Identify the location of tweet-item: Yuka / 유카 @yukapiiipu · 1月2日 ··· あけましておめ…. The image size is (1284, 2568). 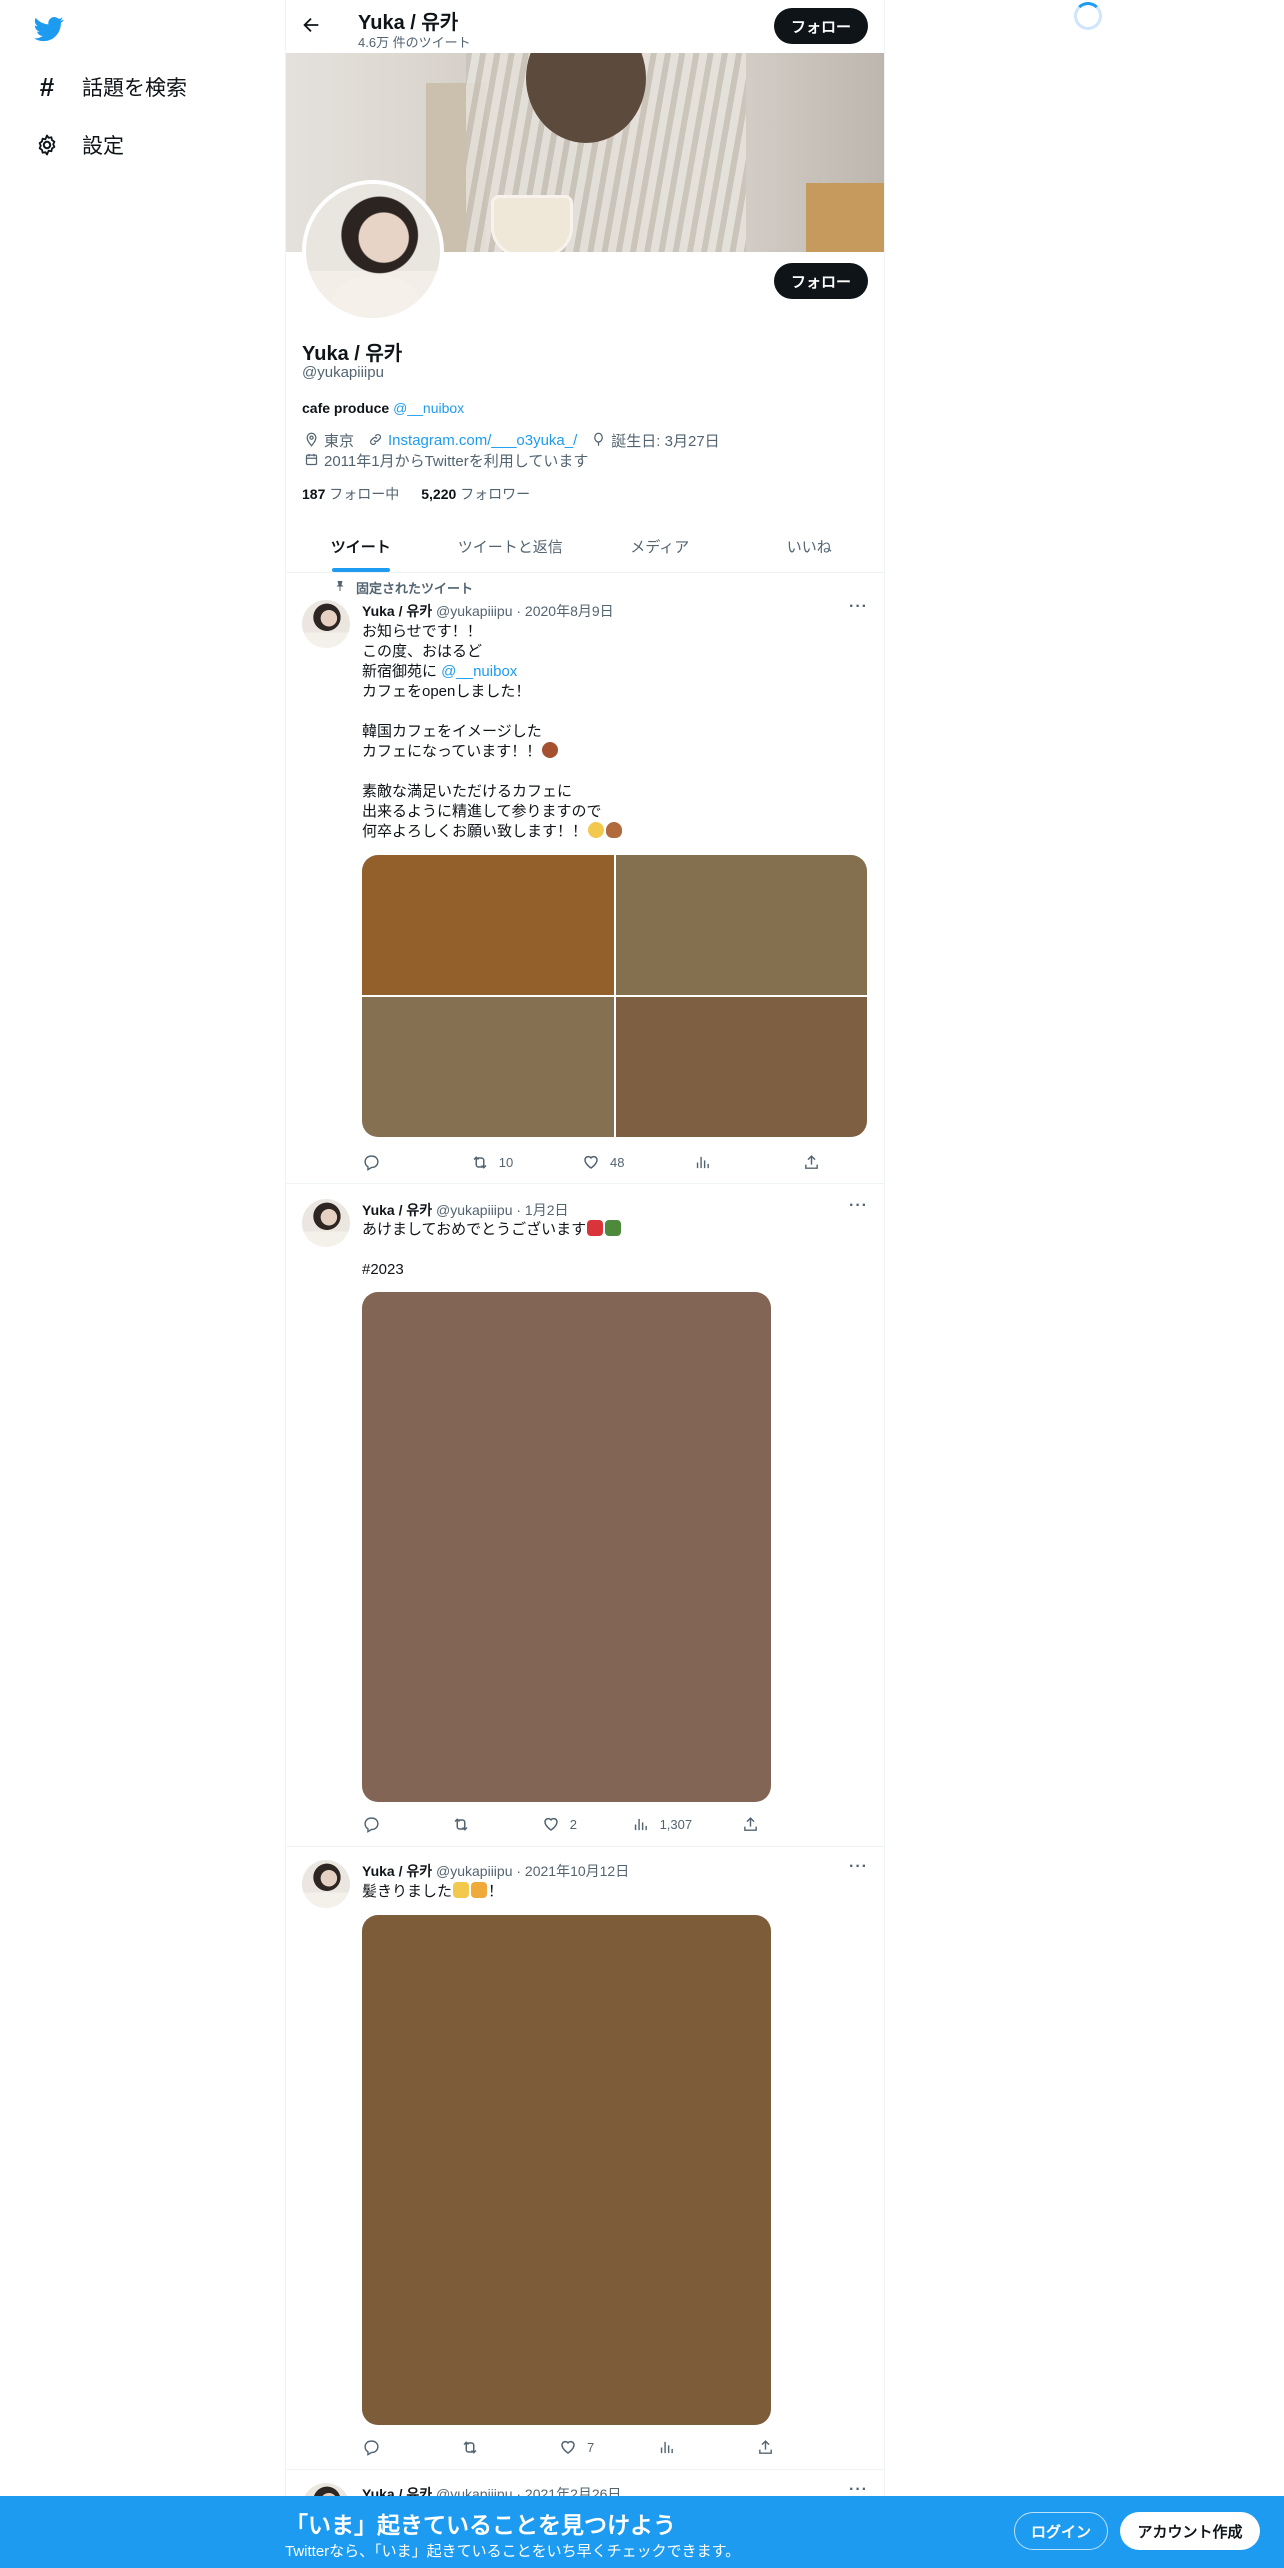
(585, 1516).